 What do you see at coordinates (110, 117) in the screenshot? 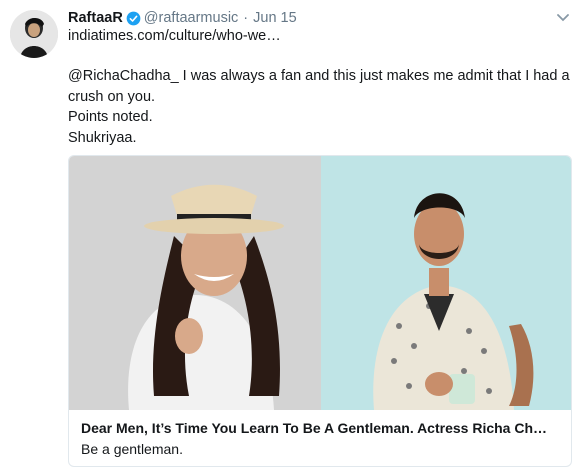
I see `tweet-text-line: Points noted.` at bounding box center [110, 117].